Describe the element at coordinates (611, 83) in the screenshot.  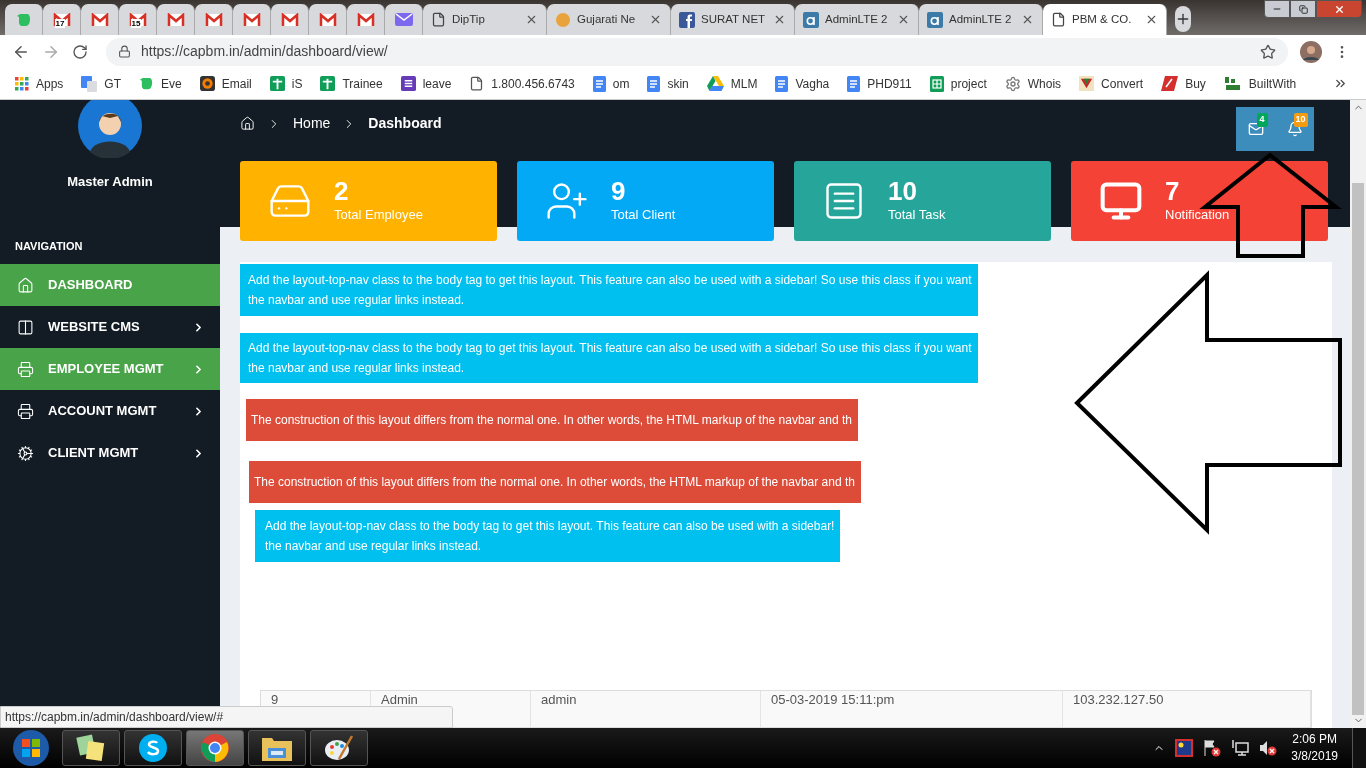
I see `bookmark-link: om` at that location.